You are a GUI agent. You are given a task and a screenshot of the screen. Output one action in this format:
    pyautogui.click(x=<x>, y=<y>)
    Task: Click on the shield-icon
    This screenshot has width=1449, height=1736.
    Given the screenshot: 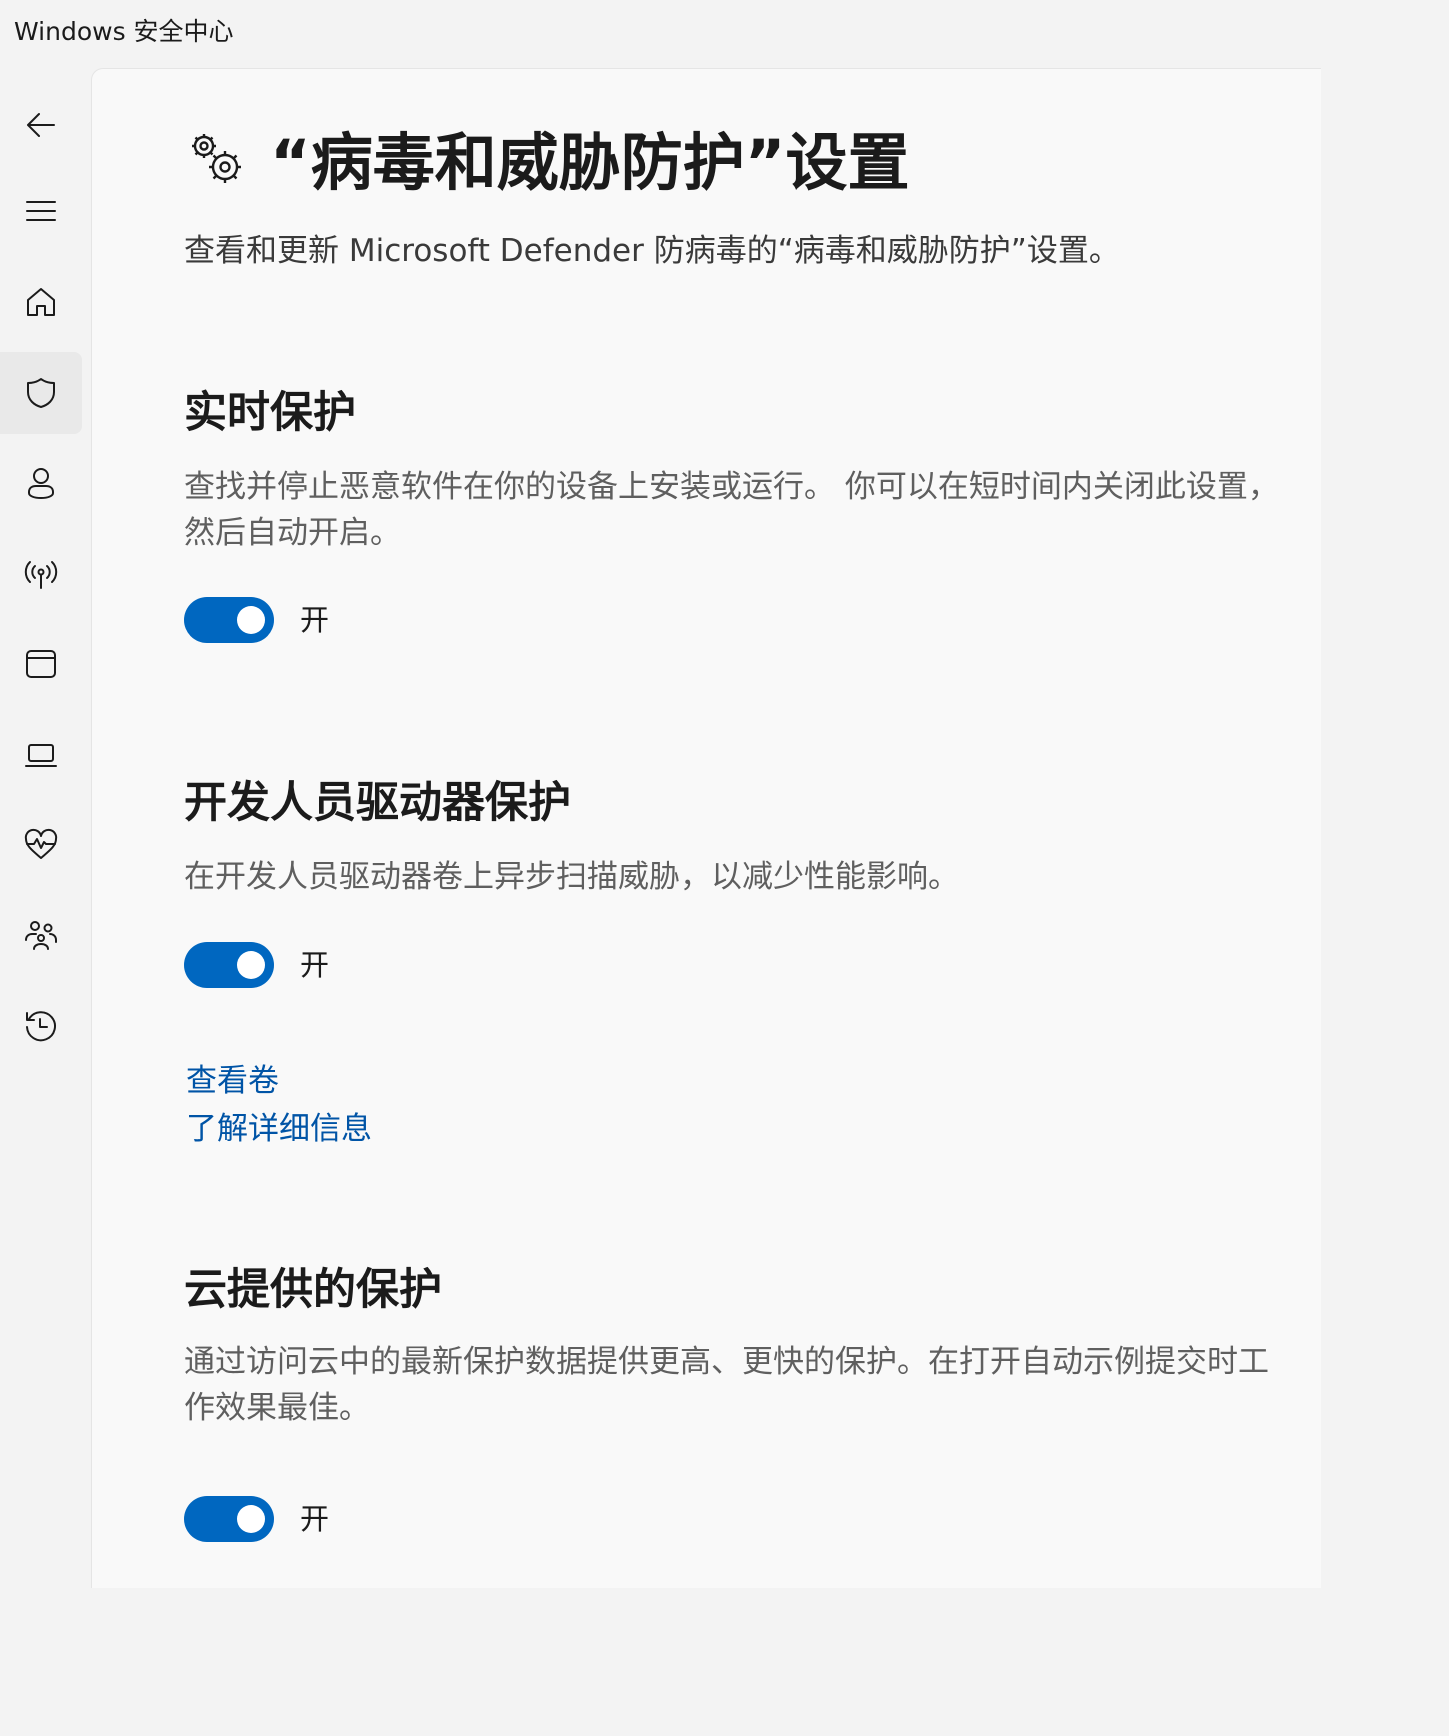 What is the action you would take?
    pyautogui.click(x=41, y=393)
    